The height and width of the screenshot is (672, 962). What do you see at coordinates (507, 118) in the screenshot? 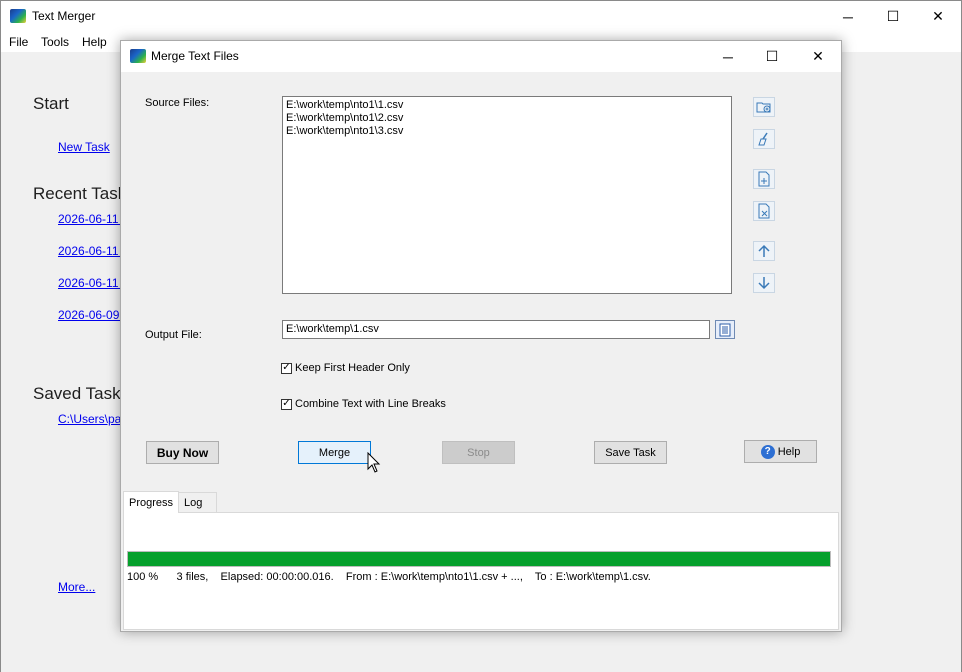
I see `list-item: E:\work\temp\nto1\2.csv` at bounding box center [507, 118].